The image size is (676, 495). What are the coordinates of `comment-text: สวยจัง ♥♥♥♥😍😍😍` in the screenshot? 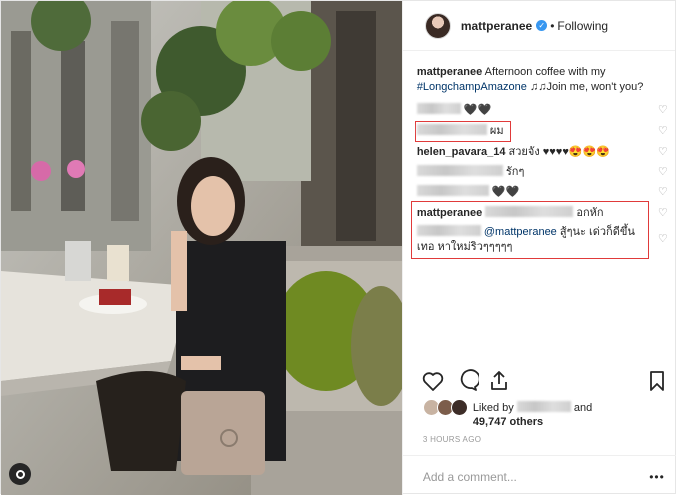 It's located at (557, 152).